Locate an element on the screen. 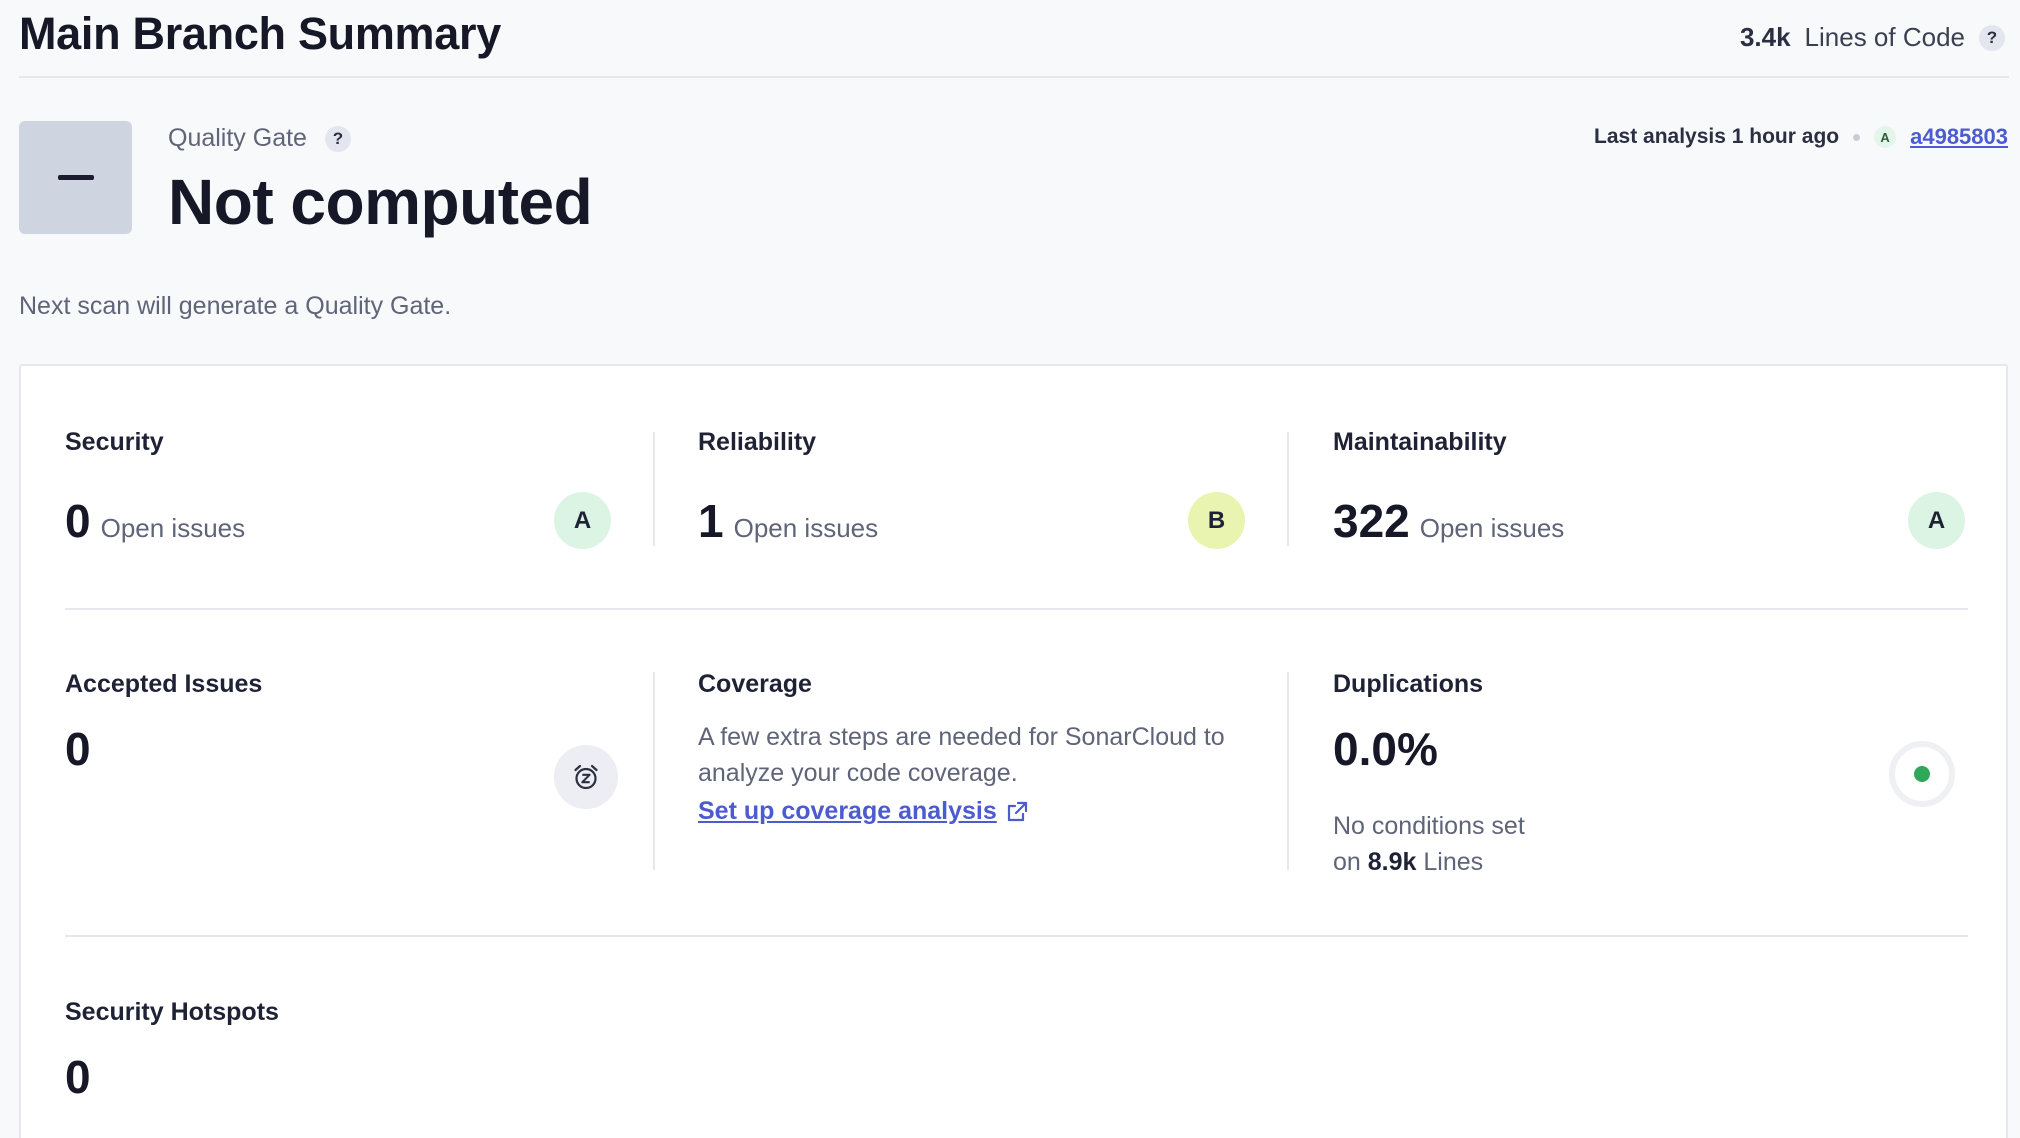 The width and height of the screenshot is (2020, 1138). author-avatar: A is located at coordinates (1885, 137).